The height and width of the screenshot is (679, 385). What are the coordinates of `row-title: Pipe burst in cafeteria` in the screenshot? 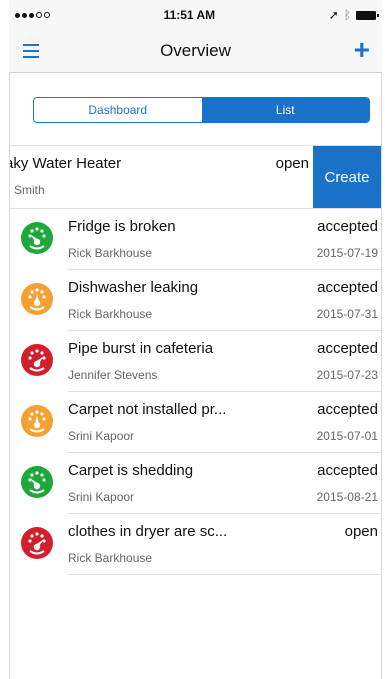 It's located at (141, 348).